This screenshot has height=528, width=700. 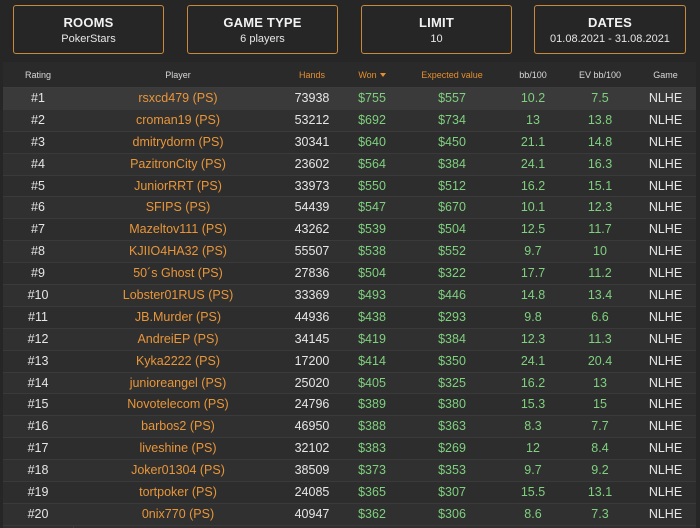 What do you see at coordinates (533, 119) in the screenshot?
I see `bb100-cell: 13` at bounding box center [533, 119].